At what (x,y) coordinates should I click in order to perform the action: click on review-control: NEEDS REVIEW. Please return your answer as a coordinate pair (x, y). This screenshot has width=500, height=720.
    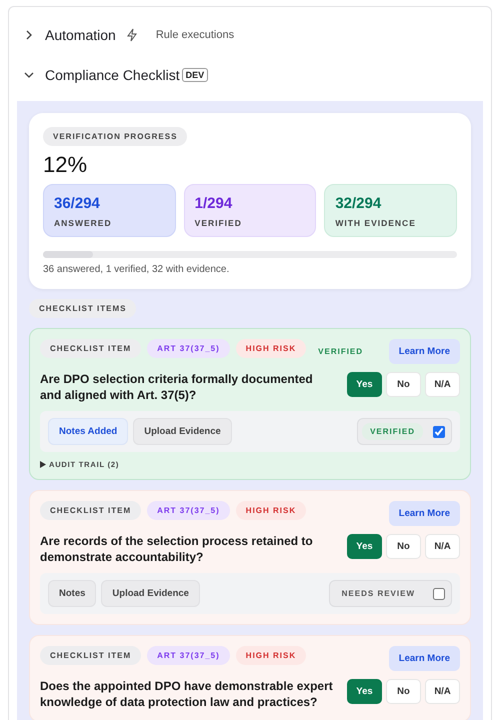
    Looking at the image, I should click on (390, 594).